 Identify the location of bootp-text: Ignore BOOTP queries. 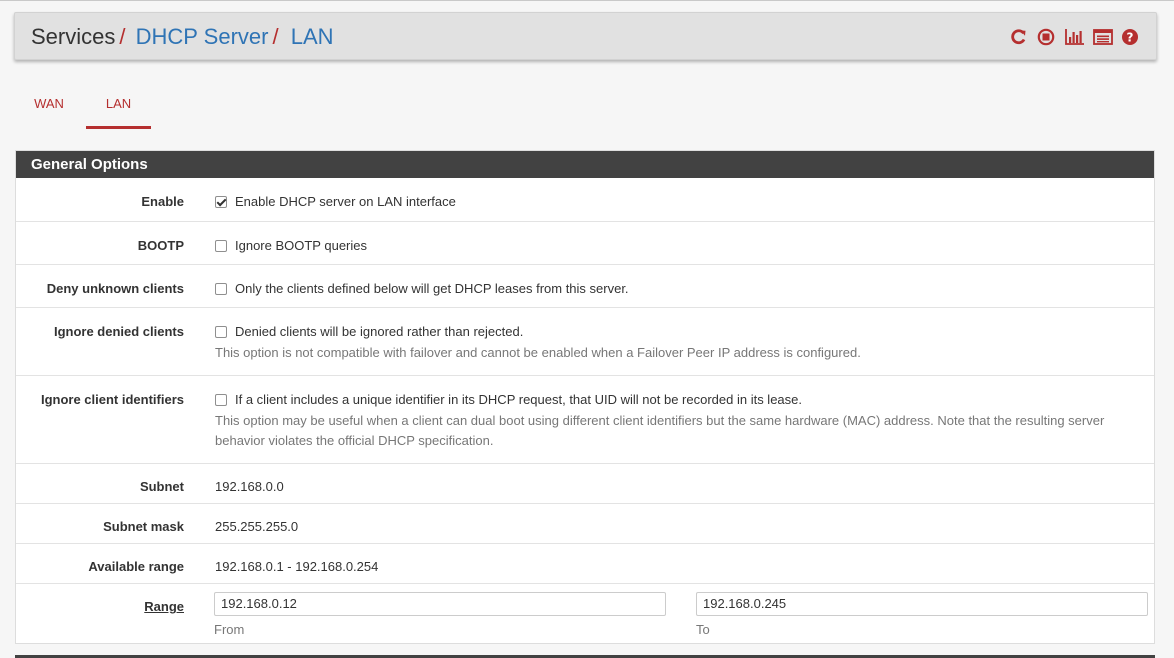
(301, 245).